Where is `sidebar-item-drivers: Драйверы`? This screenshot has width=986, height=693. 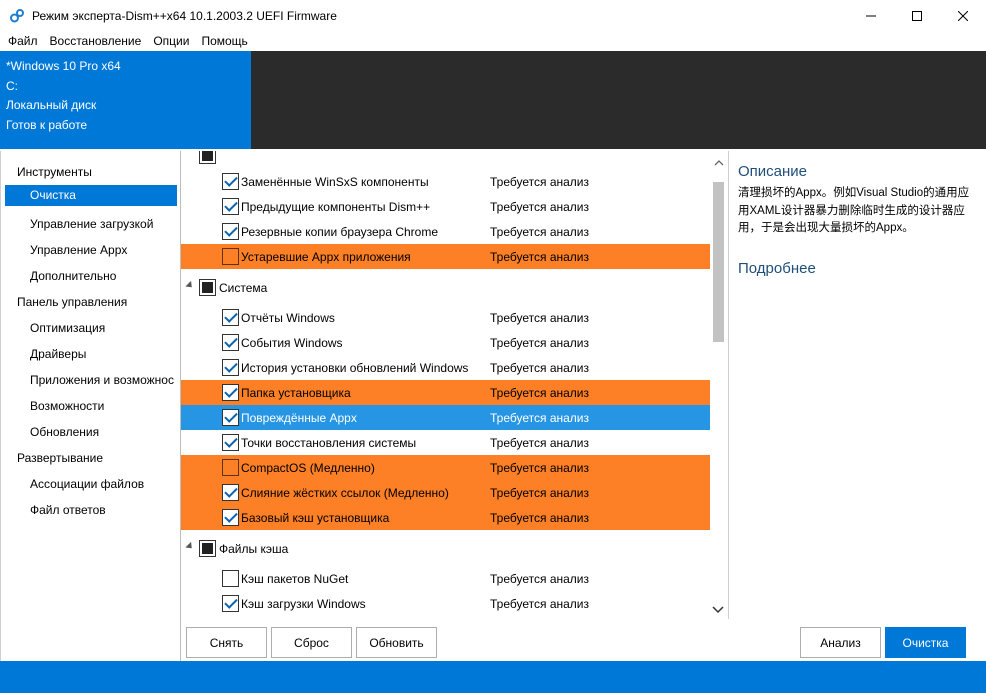
sidebar-item-drivers: Драйверы is located at coordinates (90, 354).